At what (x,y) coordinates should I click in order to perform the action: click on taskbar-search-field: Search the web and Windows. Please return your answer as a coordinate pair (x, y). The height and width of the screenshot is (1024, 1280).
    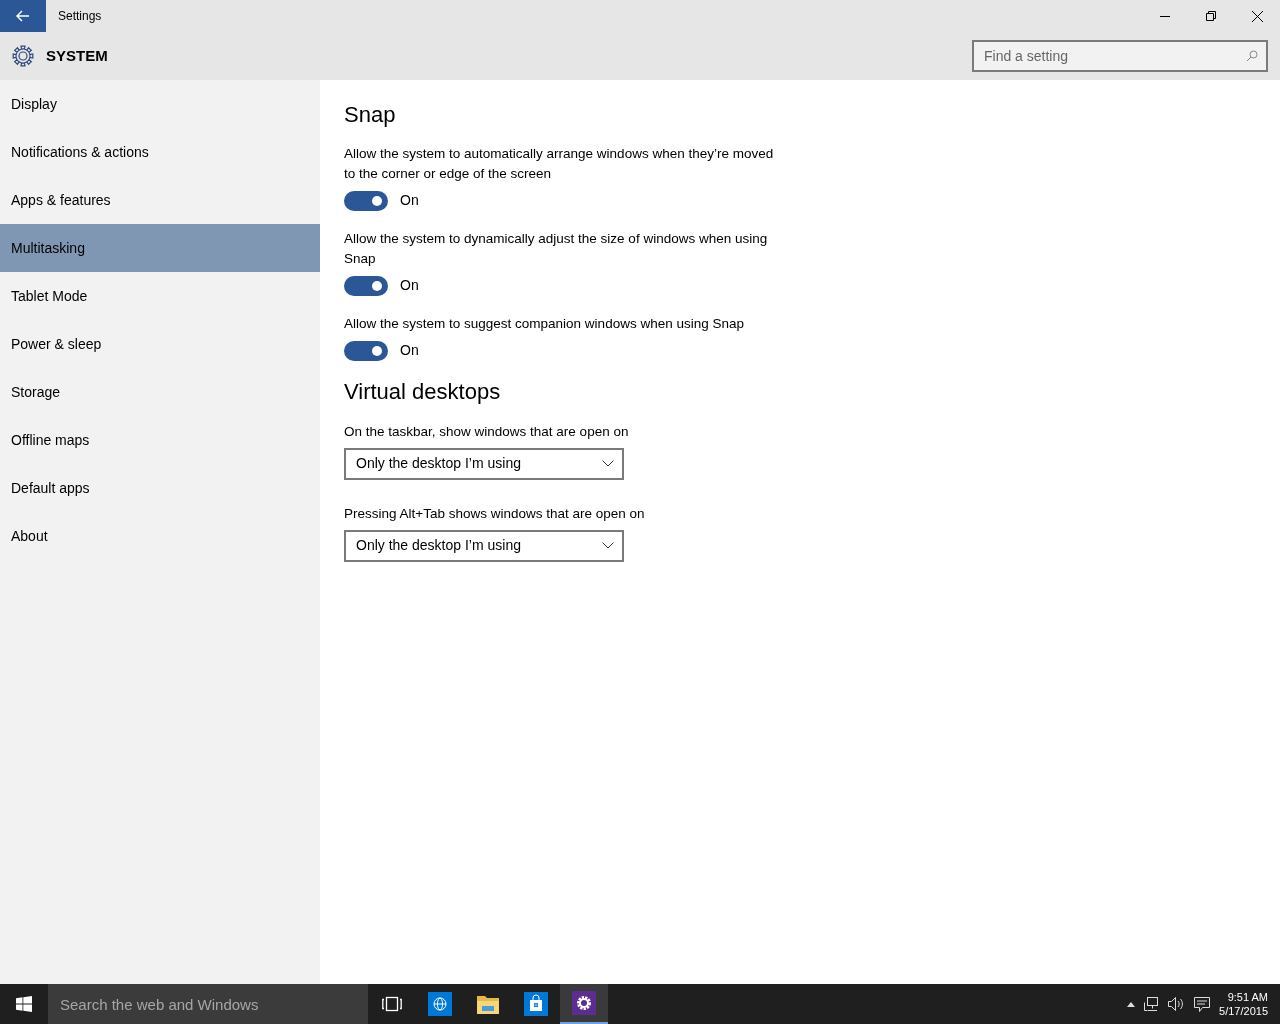
    Looking at the image, I should click on (208, 1004).